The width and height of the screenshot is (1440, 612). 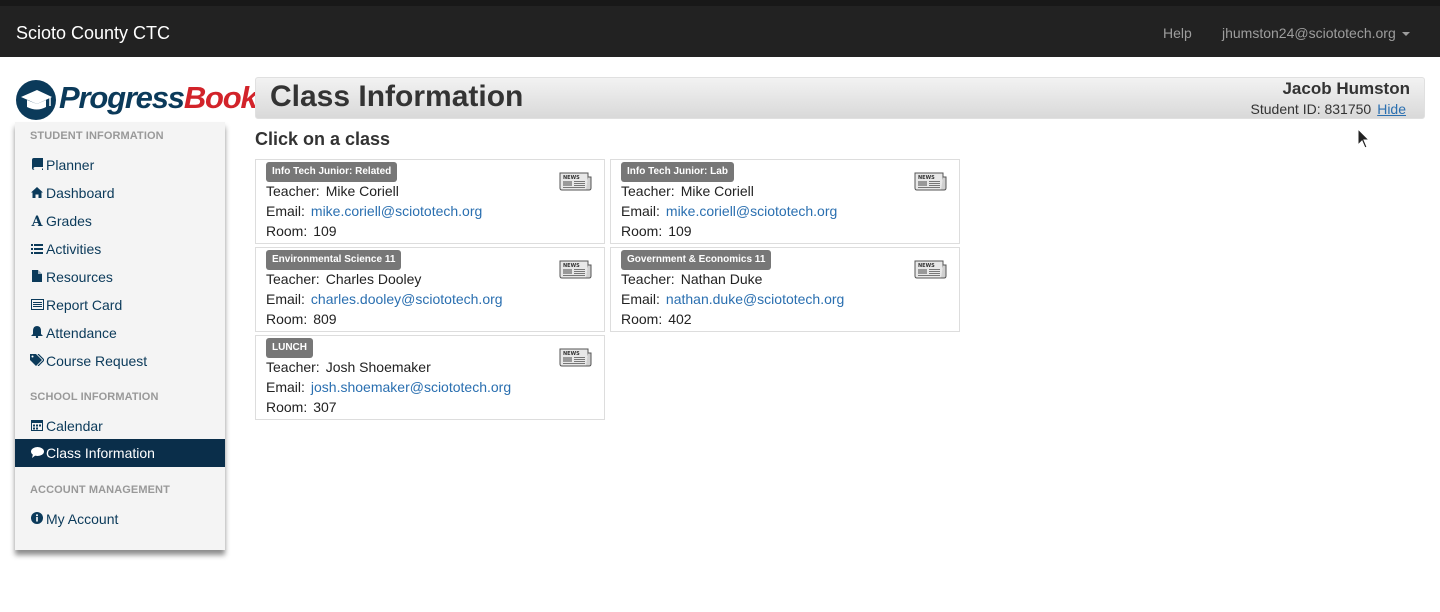 I want to click on teacher-name: Charles Dooley, so click(x=373, y=279).